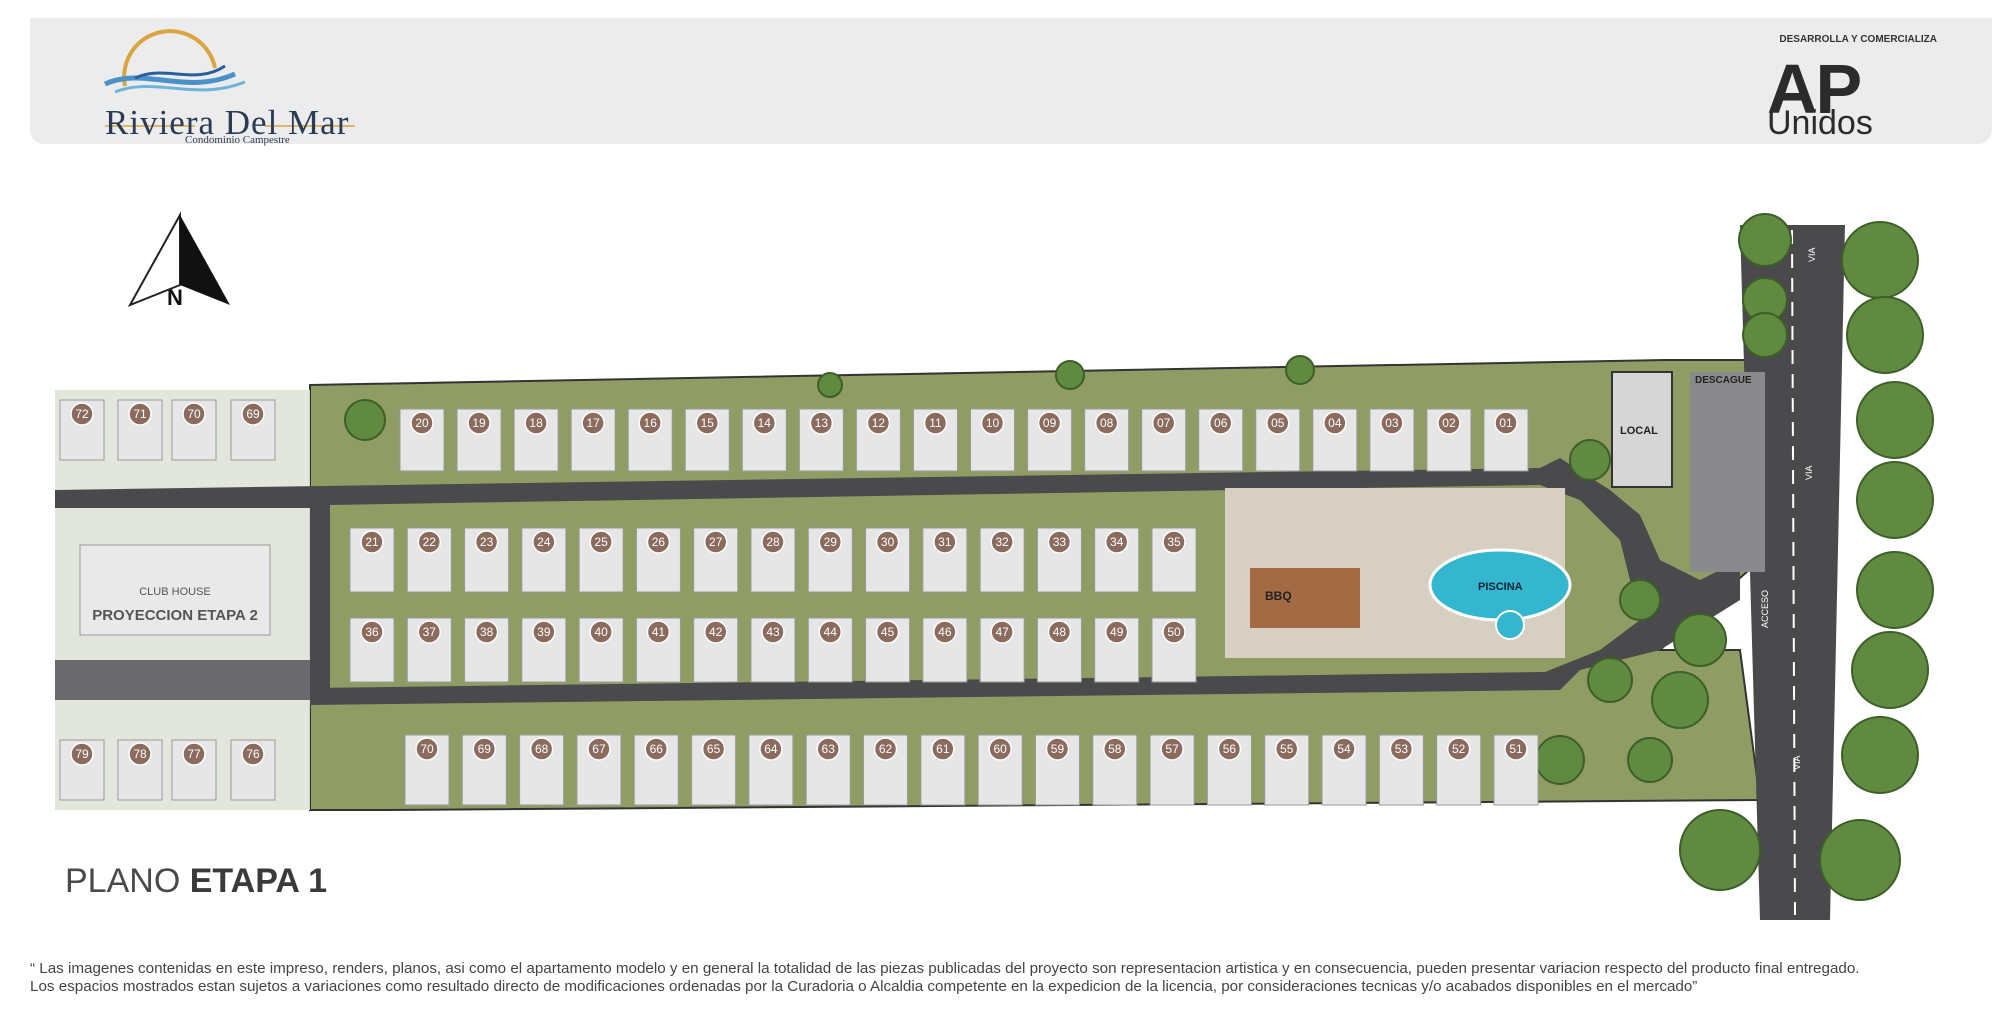 This screenshot has width=2000, height=1023. Describe the element at coordinates (1174, 560) in the screenshot. I see `lot-35: 35` at that location.